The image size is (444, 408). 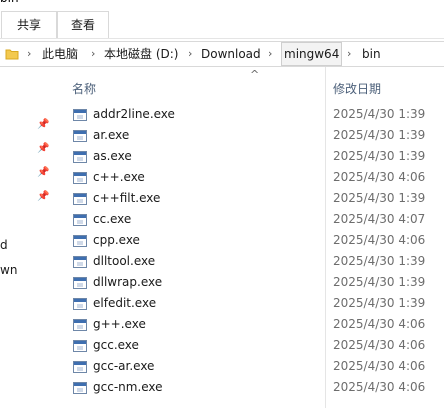 What do you see at coordinates (116, 345) in the screenshot?
I see `file-name: gcc.exe` at bounding box center [116, 345].